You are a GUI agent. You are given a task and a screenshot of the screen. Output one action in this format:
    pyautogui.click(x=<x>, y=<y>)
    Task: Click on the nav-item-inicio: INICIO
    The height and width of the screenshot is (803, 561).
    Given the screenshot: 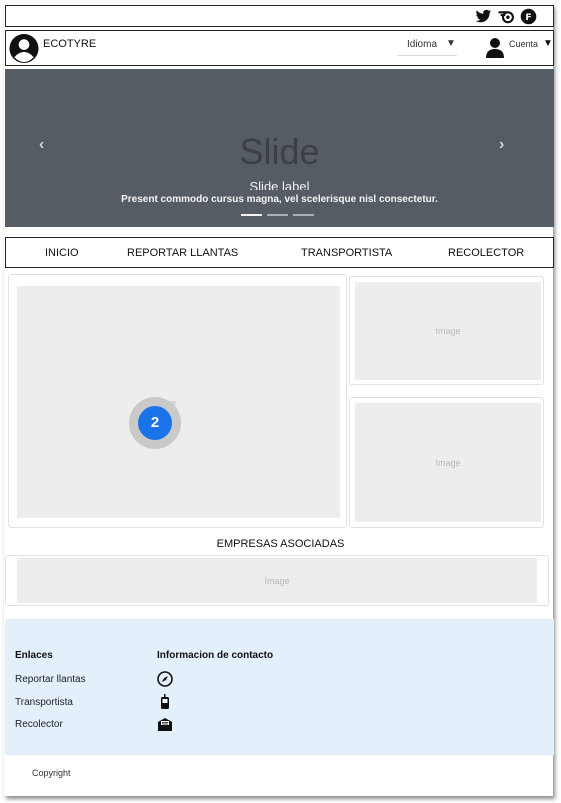 What is the action you would take?
    pyautogui.click(x=62, y=253)
    